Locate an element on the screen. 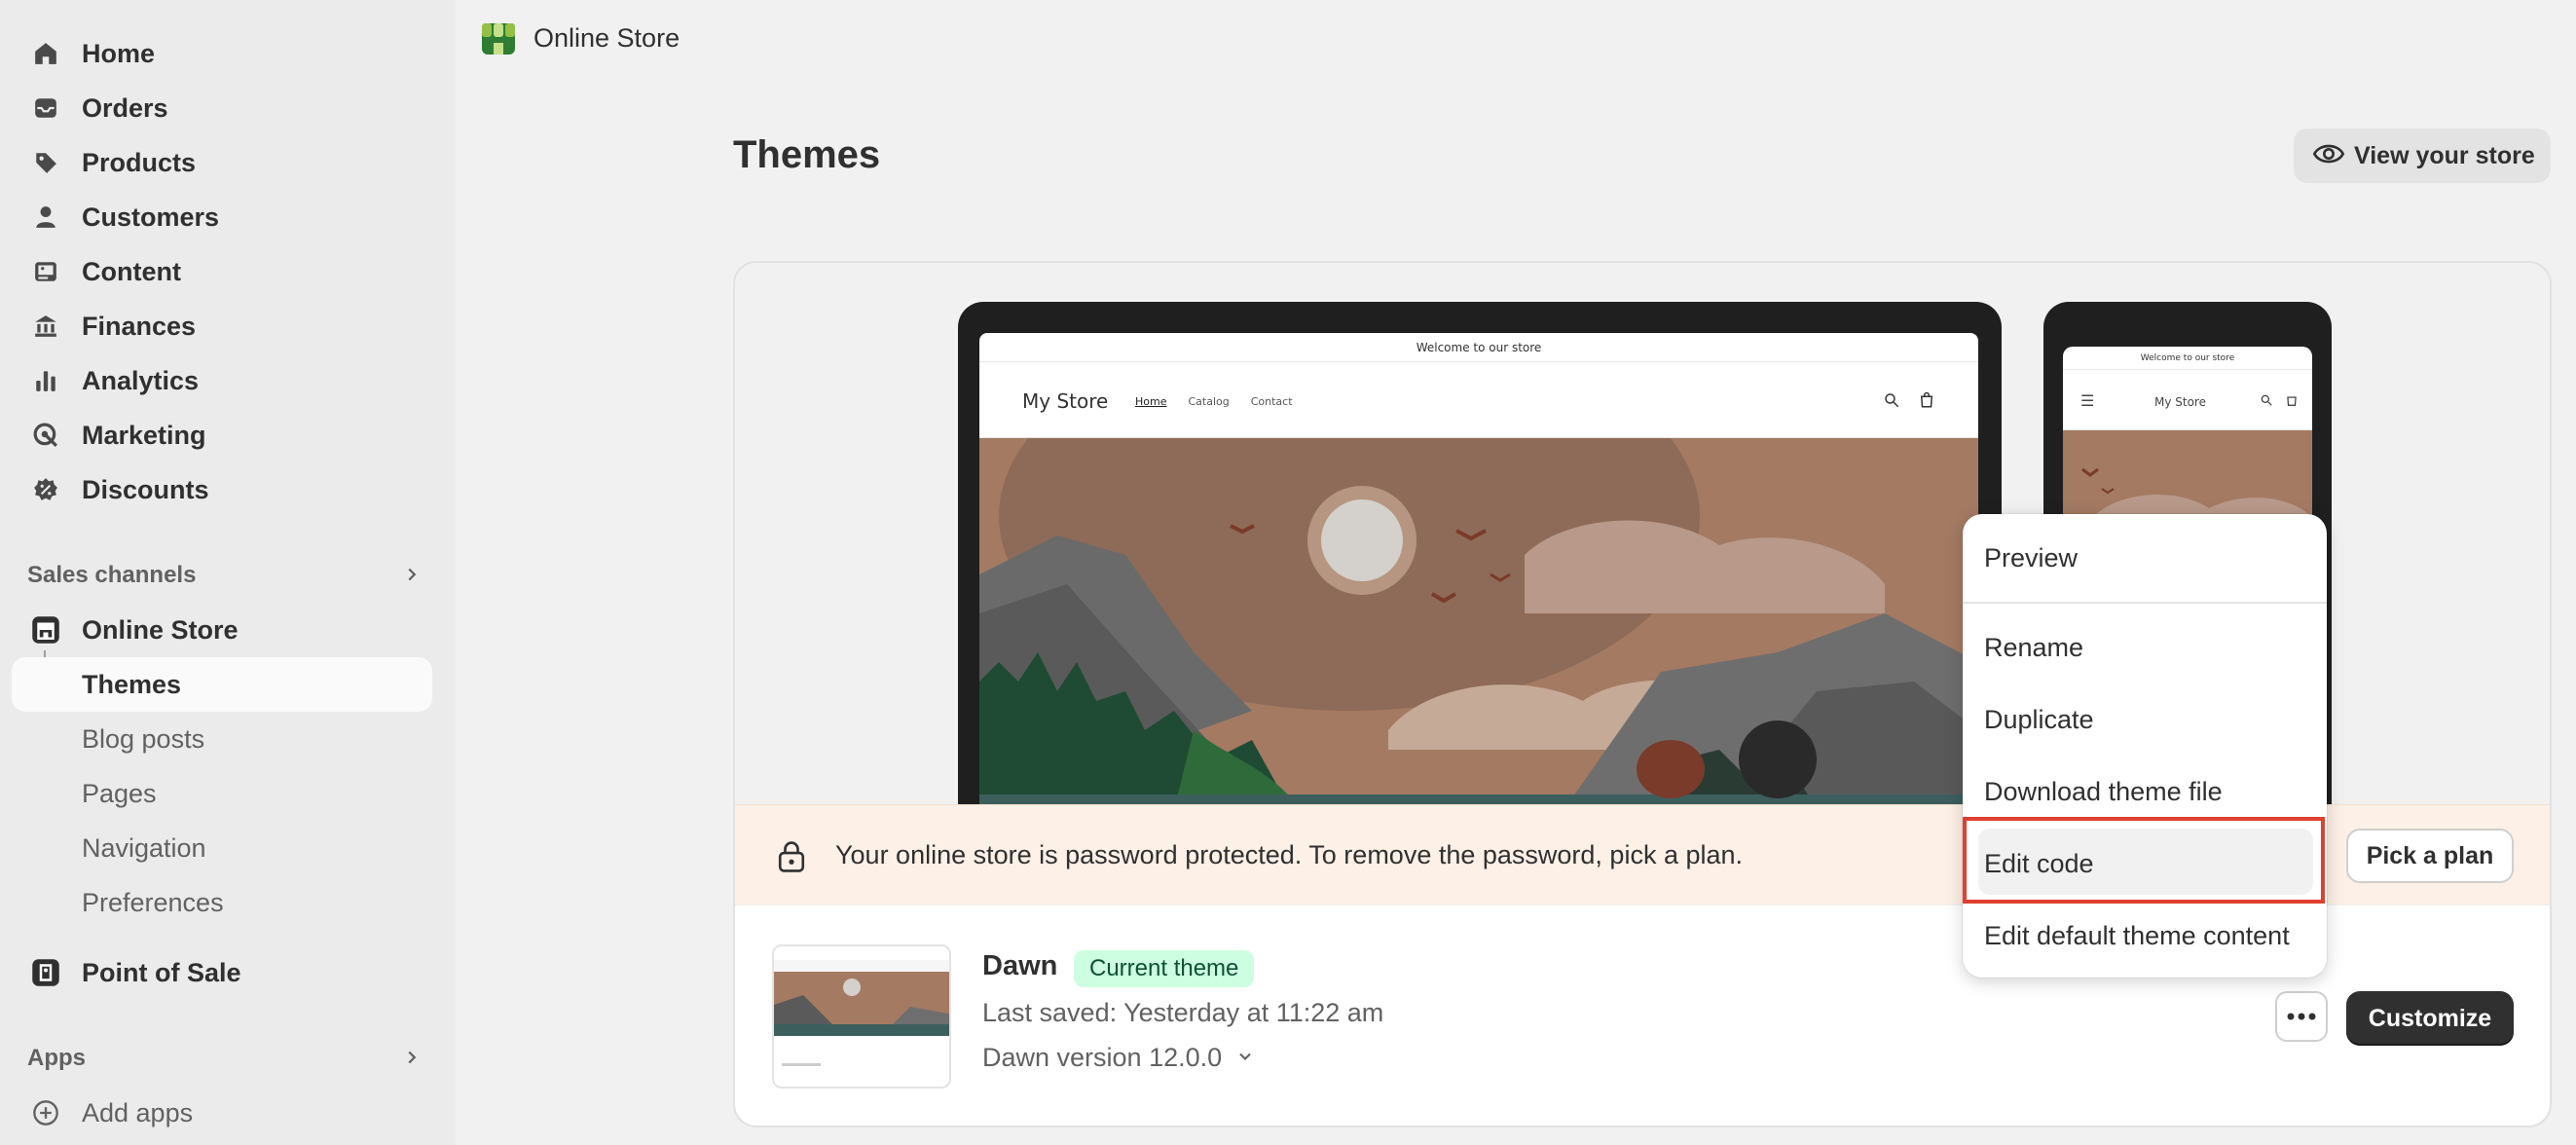 The width and height of the screenshot is (2576, 1145). online-store-app-icon is located at coordinates (498, 37).